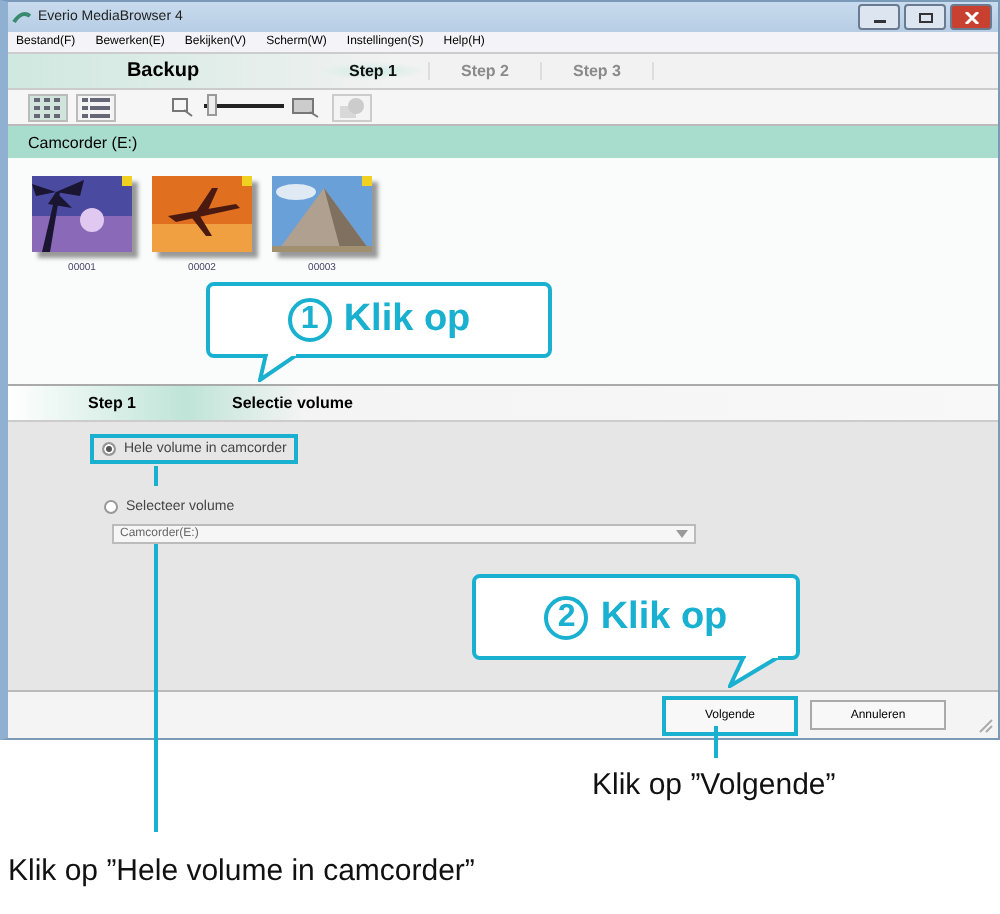 The width and height of the screenshot is (1000, 914). Describe the element at coordinates (566, 617) in the screenshot. I see `step-number-badge: 2` at that location.